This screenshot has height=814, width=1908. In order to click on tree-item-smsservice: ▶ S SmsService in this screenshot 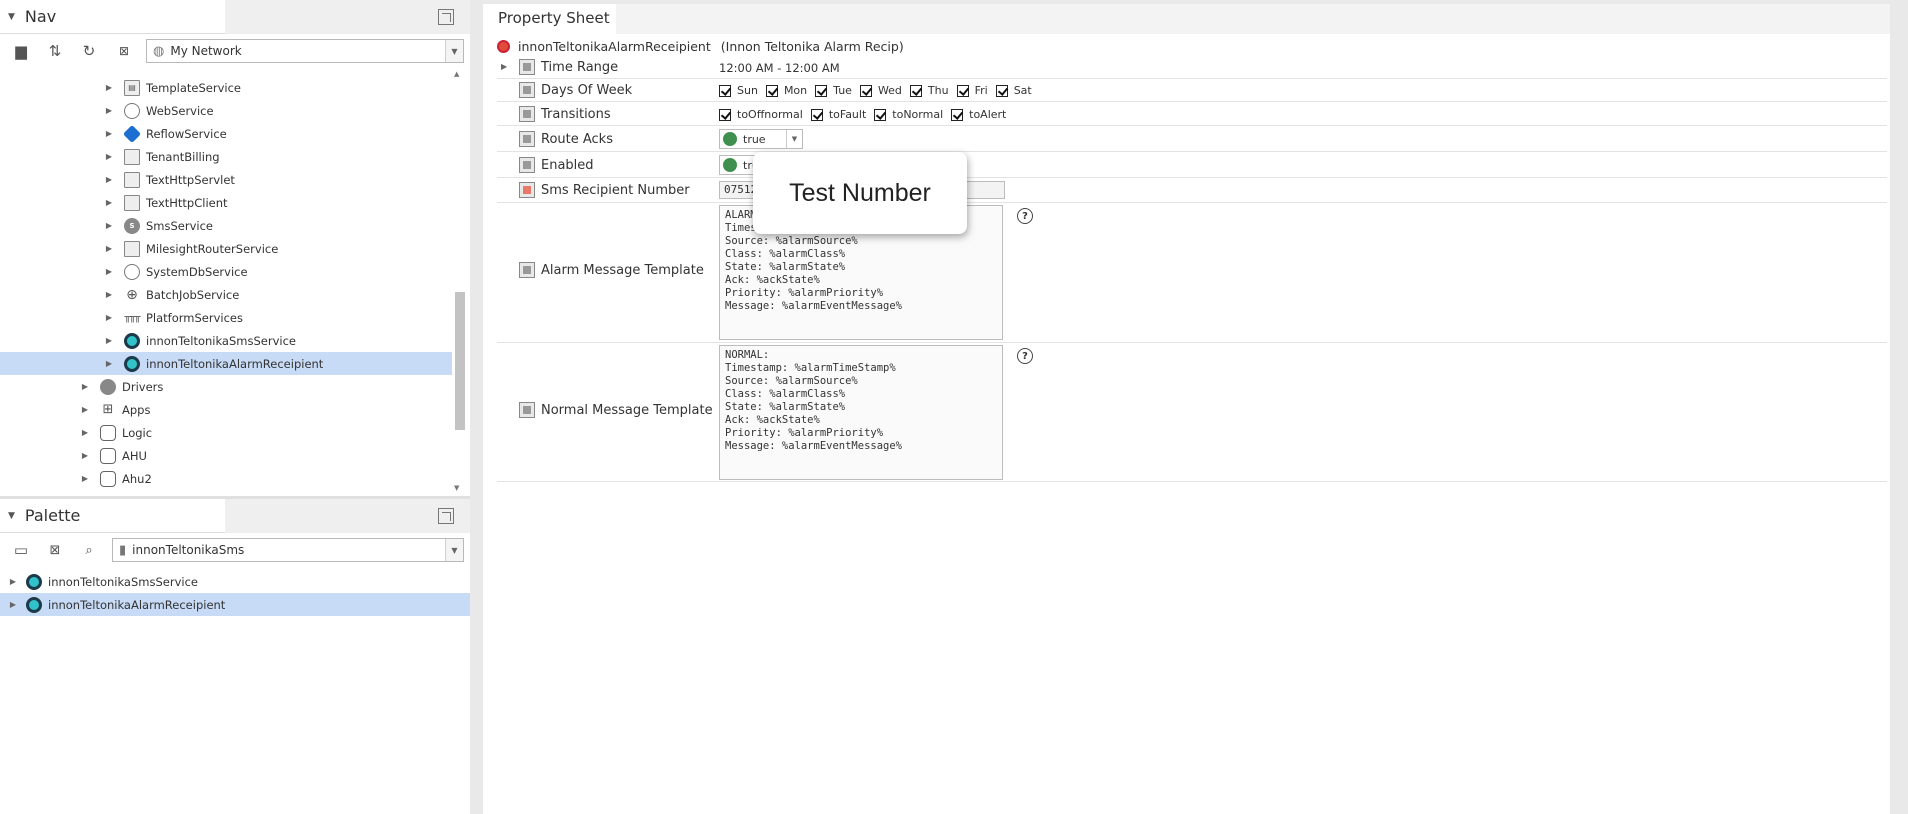, I will do `click(226, 225)`.